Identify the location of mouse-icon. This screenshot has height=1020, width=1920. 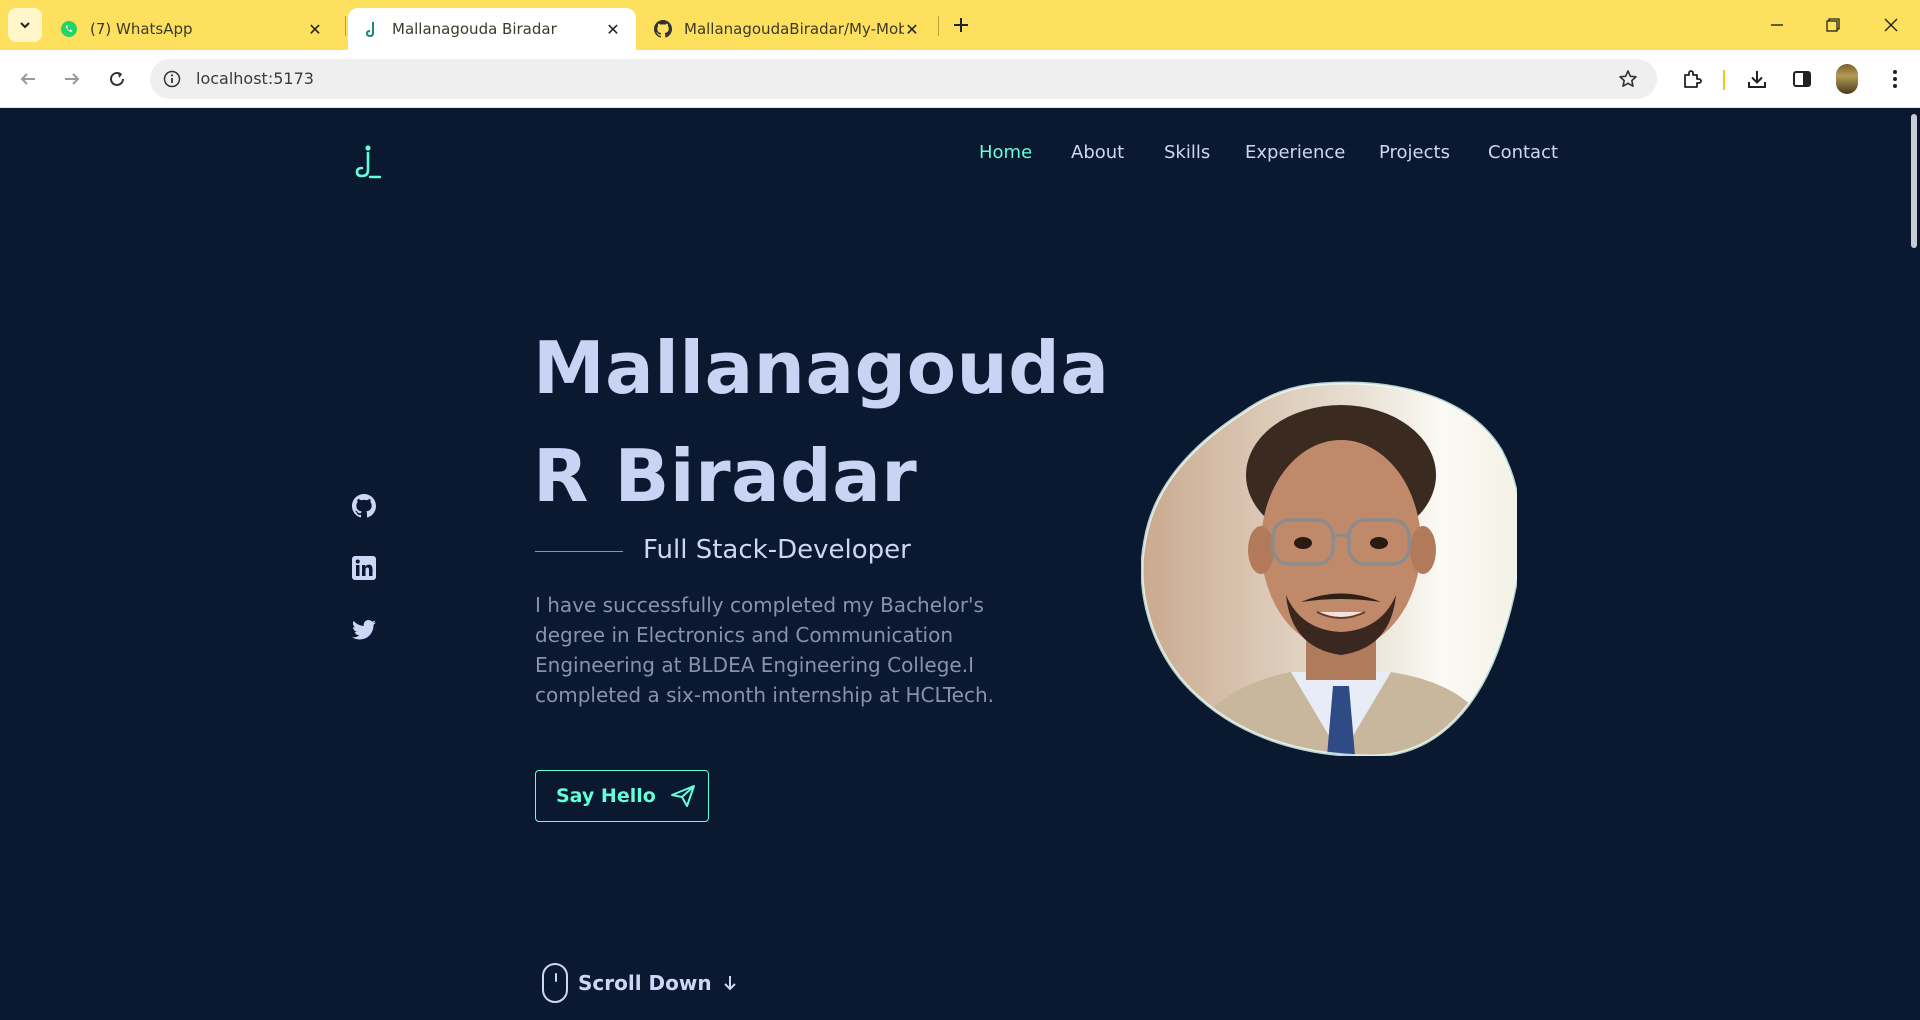
(555, 983).